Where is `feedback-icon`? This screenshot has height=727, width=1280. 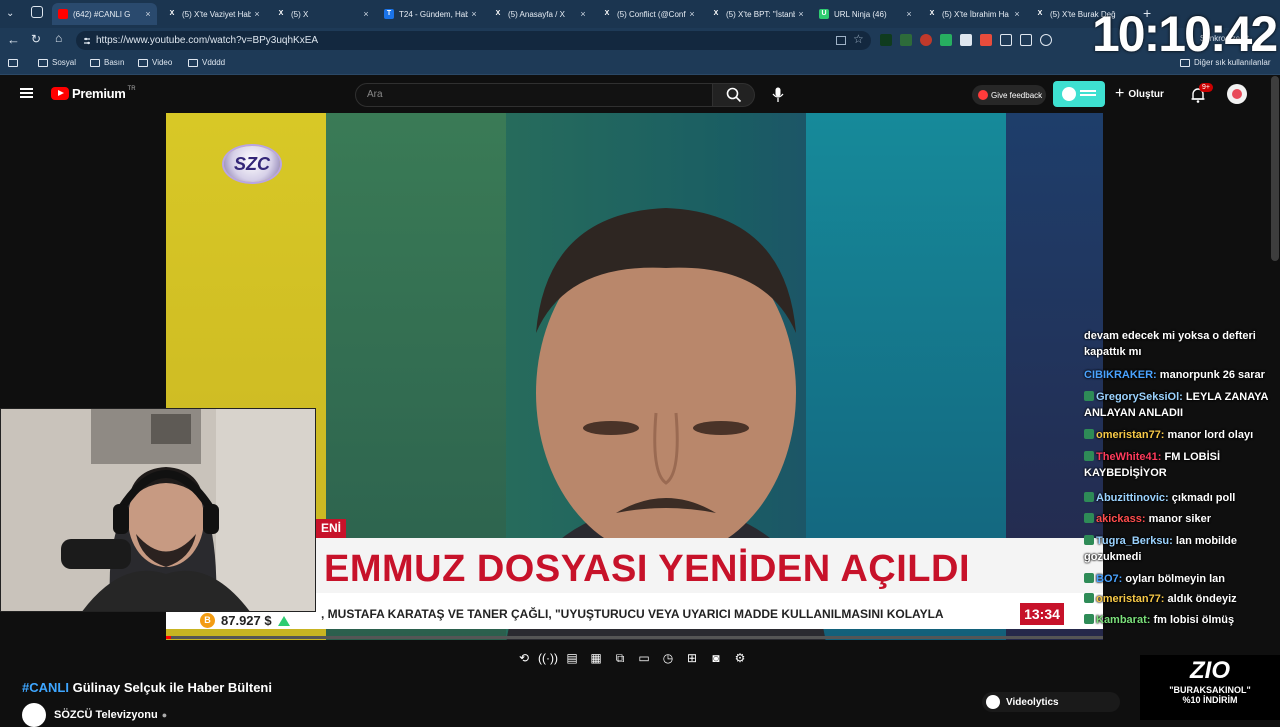 feedback-icon is located at coordinates (983, 95).